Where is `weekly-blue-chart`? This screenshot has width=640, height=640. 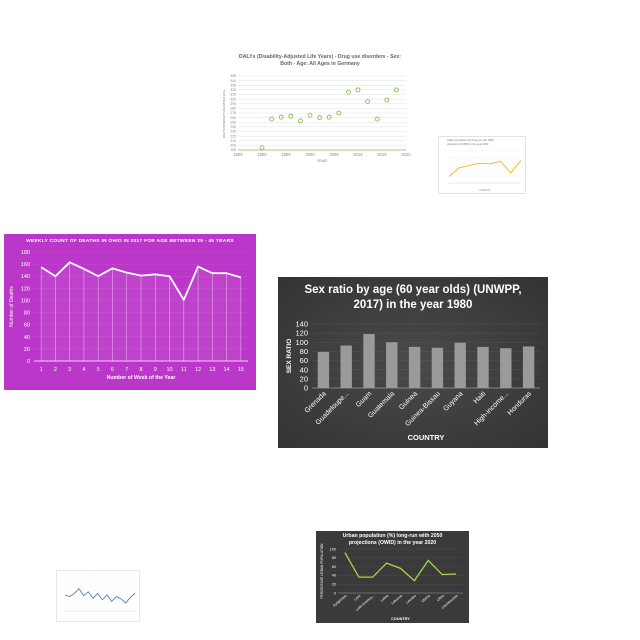
weekly-blue-chart is located at coordinates (98, 596).